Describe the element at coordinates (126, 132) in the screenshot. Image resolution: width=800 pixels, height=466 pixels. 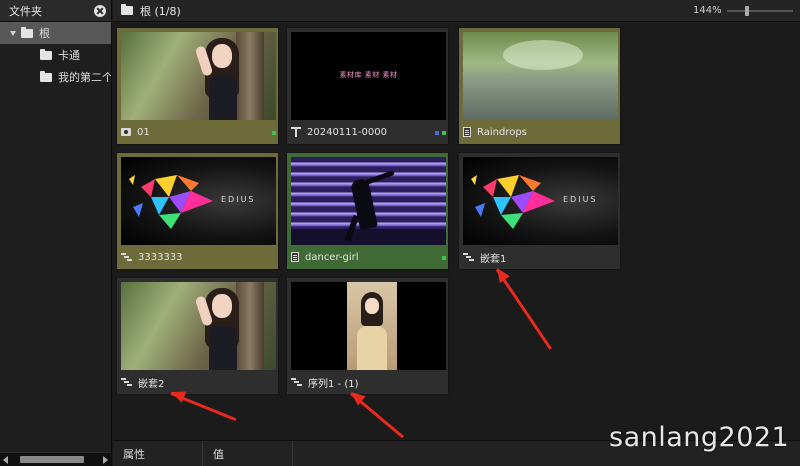
I see `camera-icon` at that location.